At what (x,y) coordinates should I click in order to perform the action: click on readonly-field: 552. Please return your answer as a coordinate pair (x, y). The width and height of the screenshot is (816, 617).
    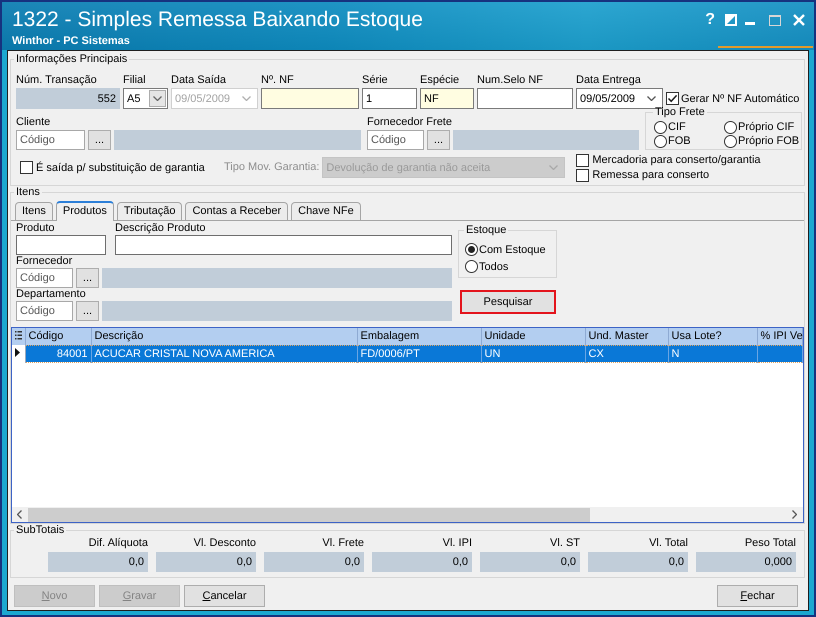
    Looking at the image, I should click on (68, 98).